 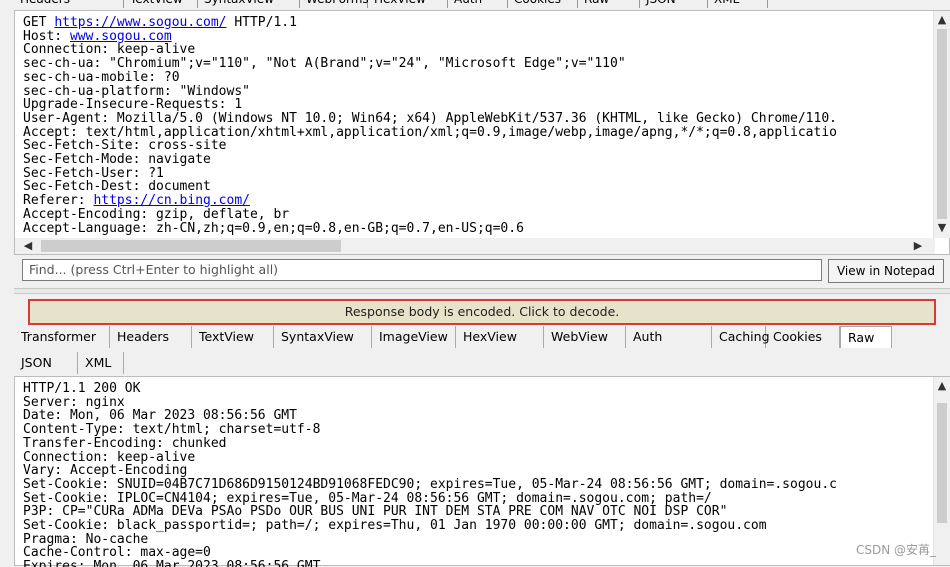 I want to click on response-tab-syntaxview: SyntaxView, so click(x=323, y=337).